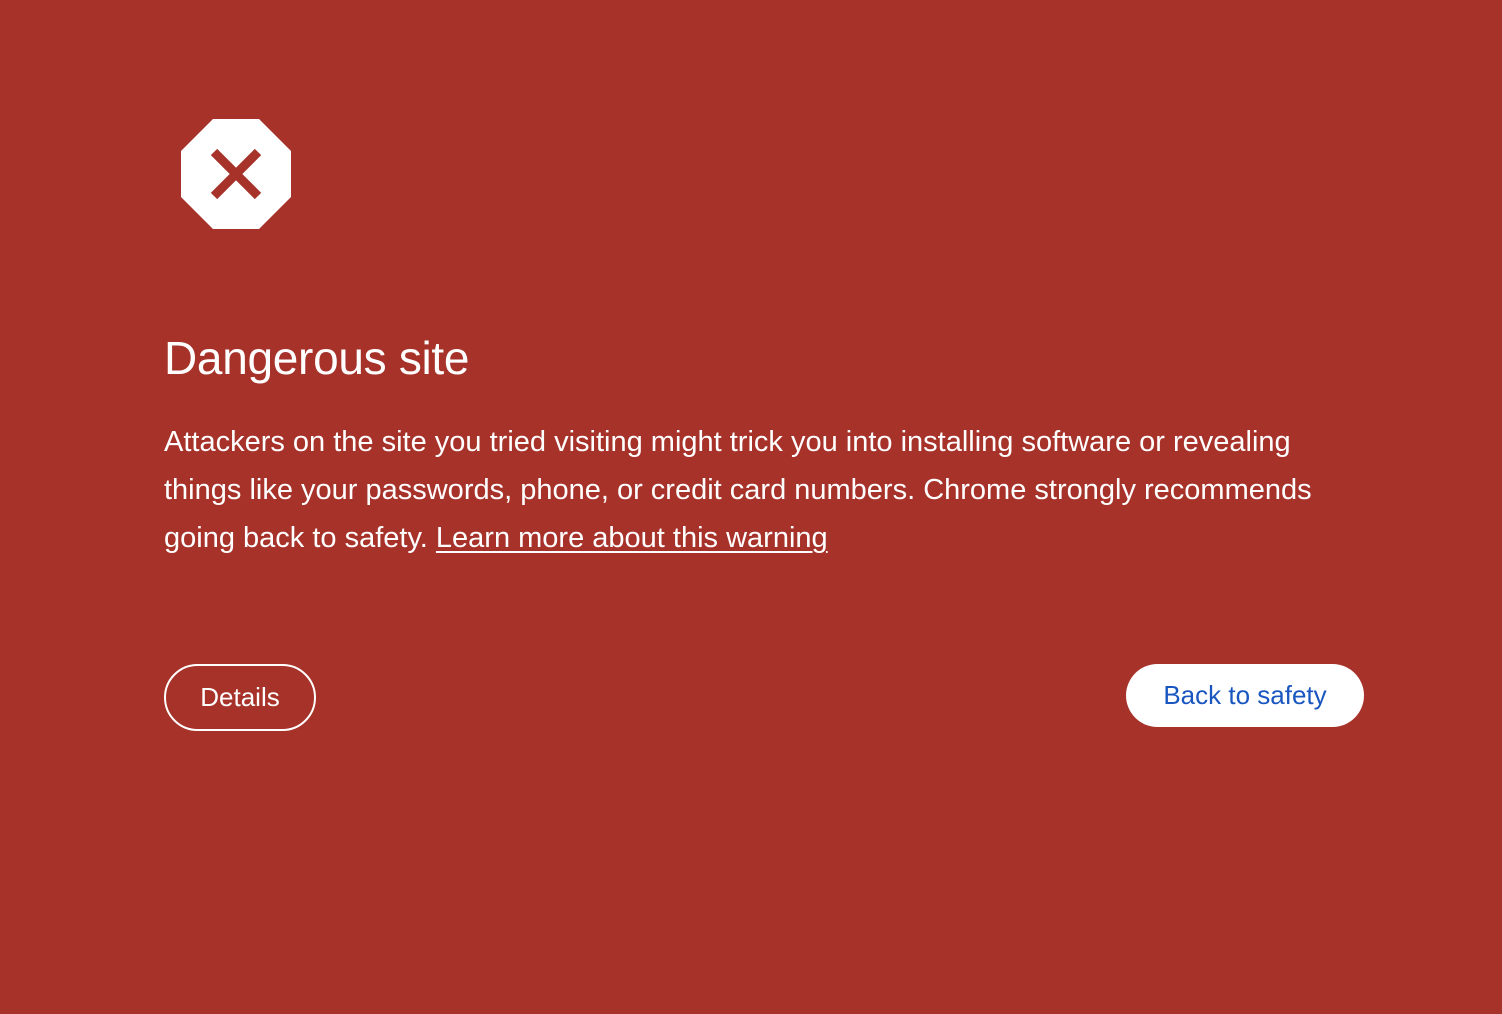 The height and width of the screenshot is (1014, 1502). I want to click on page-title: Dangerous site, so click(317, 358).